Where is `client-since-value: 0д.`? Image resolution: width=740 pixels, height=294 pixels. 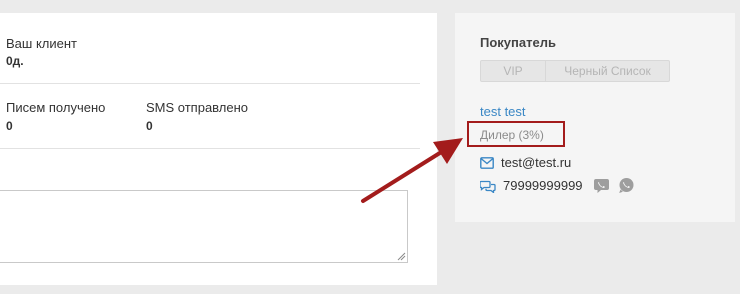 client-since-value: 0д. is located at coordinates (15, 61).